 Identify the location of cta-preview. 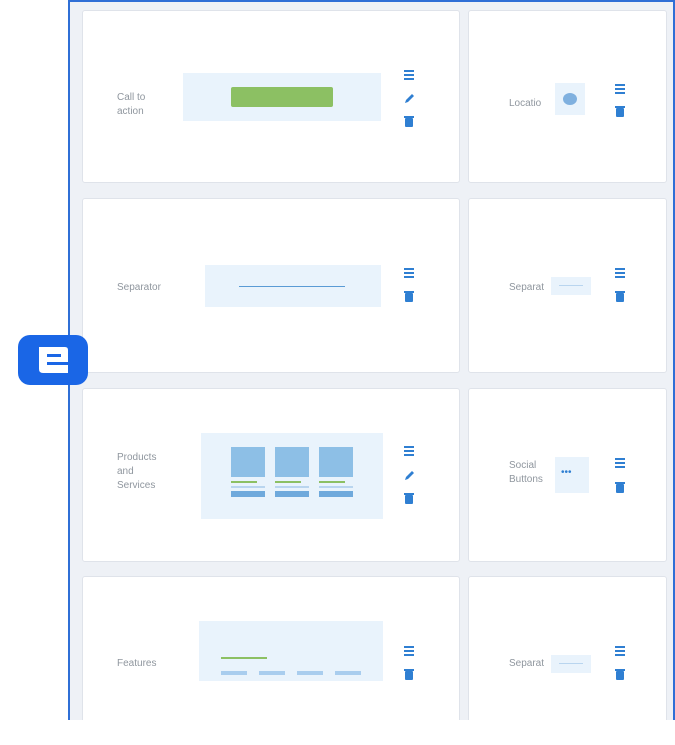
(282, 97).